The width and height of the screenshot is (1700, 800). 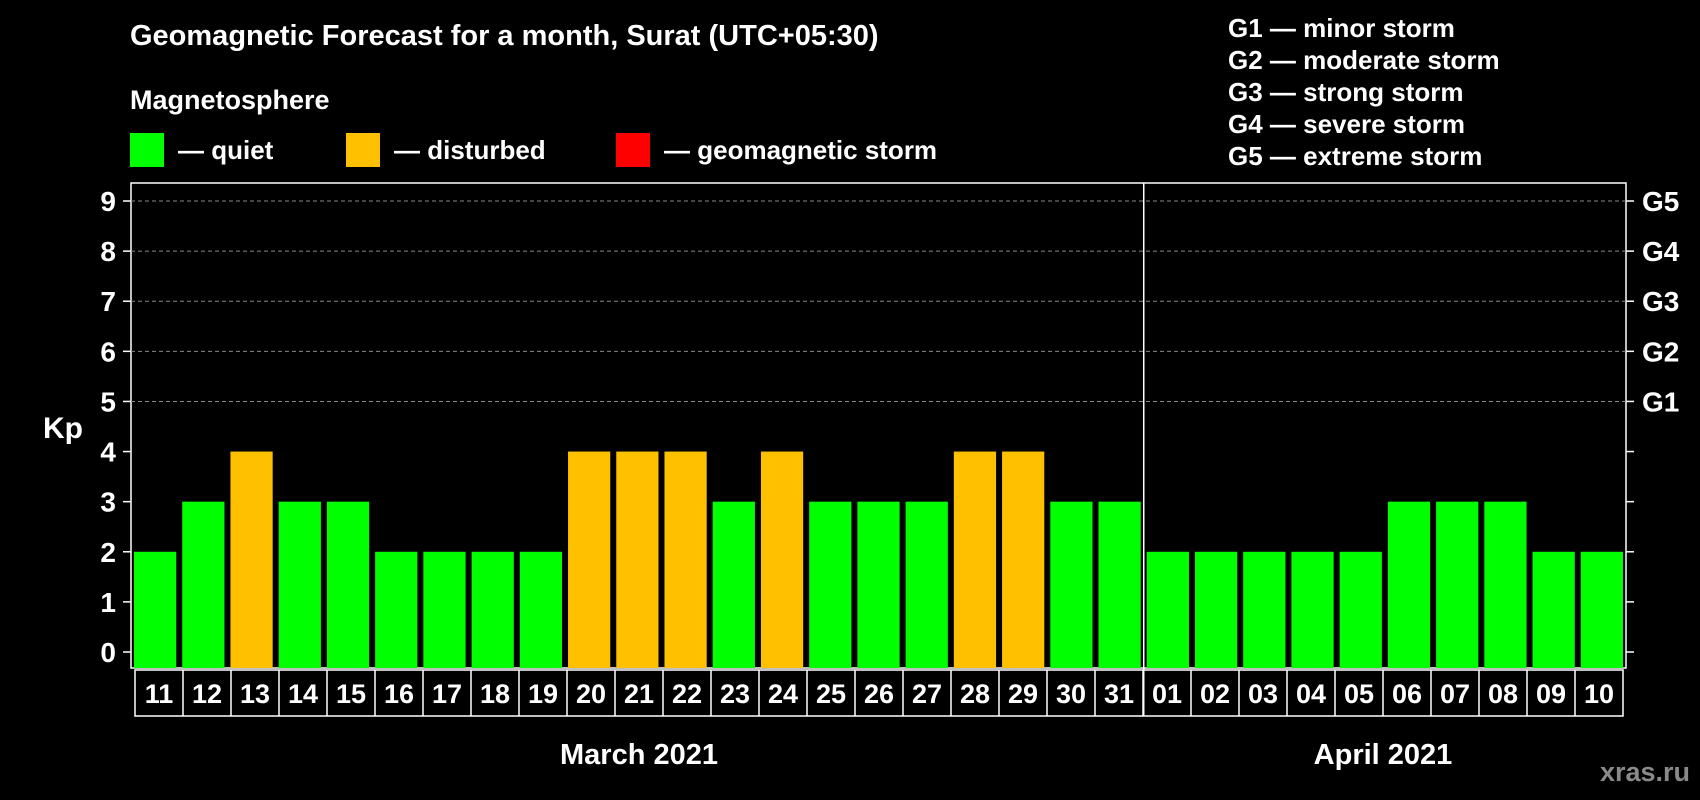 What do you see at coordinates (1503, 694) in the screenshot?
I see `day-label-08-28: 08` at bounding box center [1503, 694].